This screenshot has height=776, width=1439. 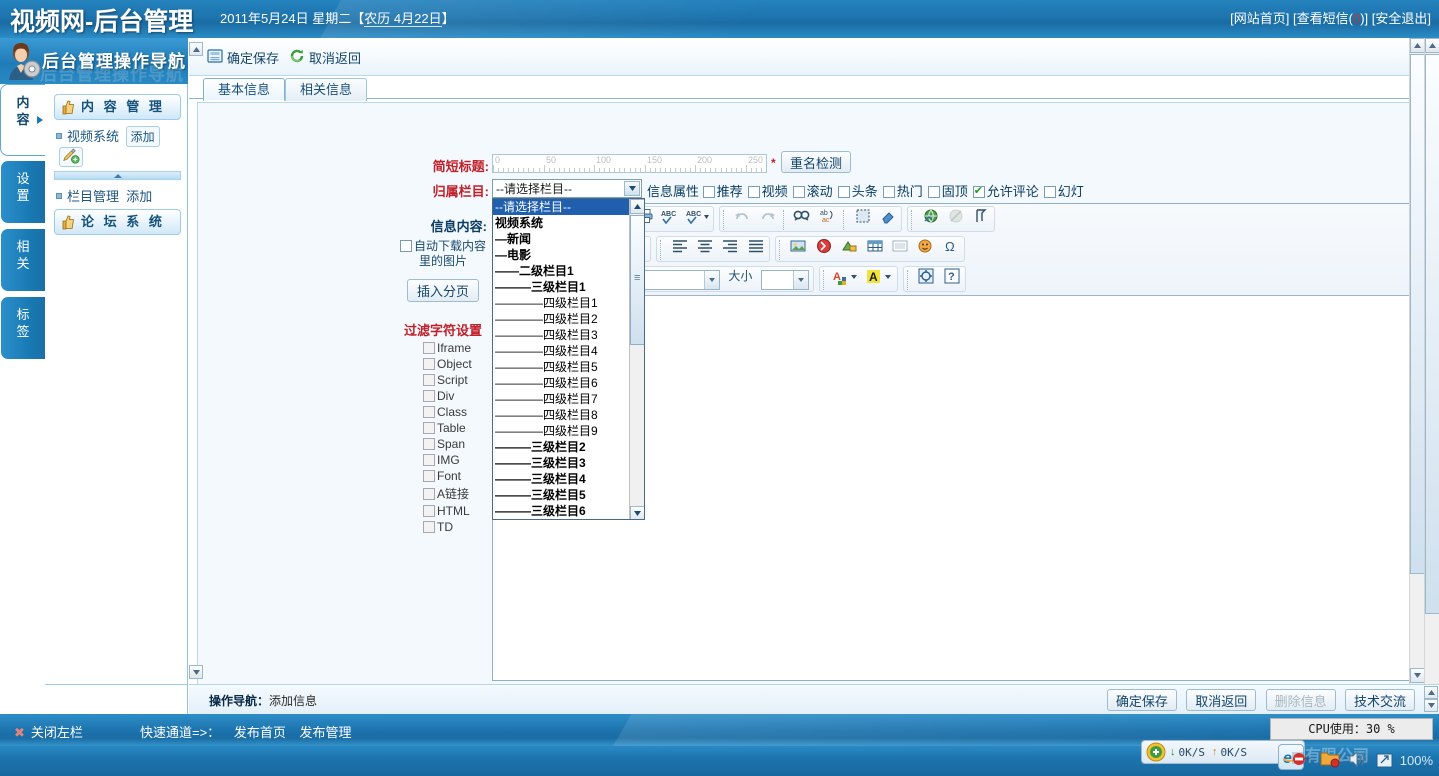 What do you see at coordinates (1063, 190) in the screenshot?
I see `attribute-幻灯: 幻灯` at bounding box center [1063, 190].